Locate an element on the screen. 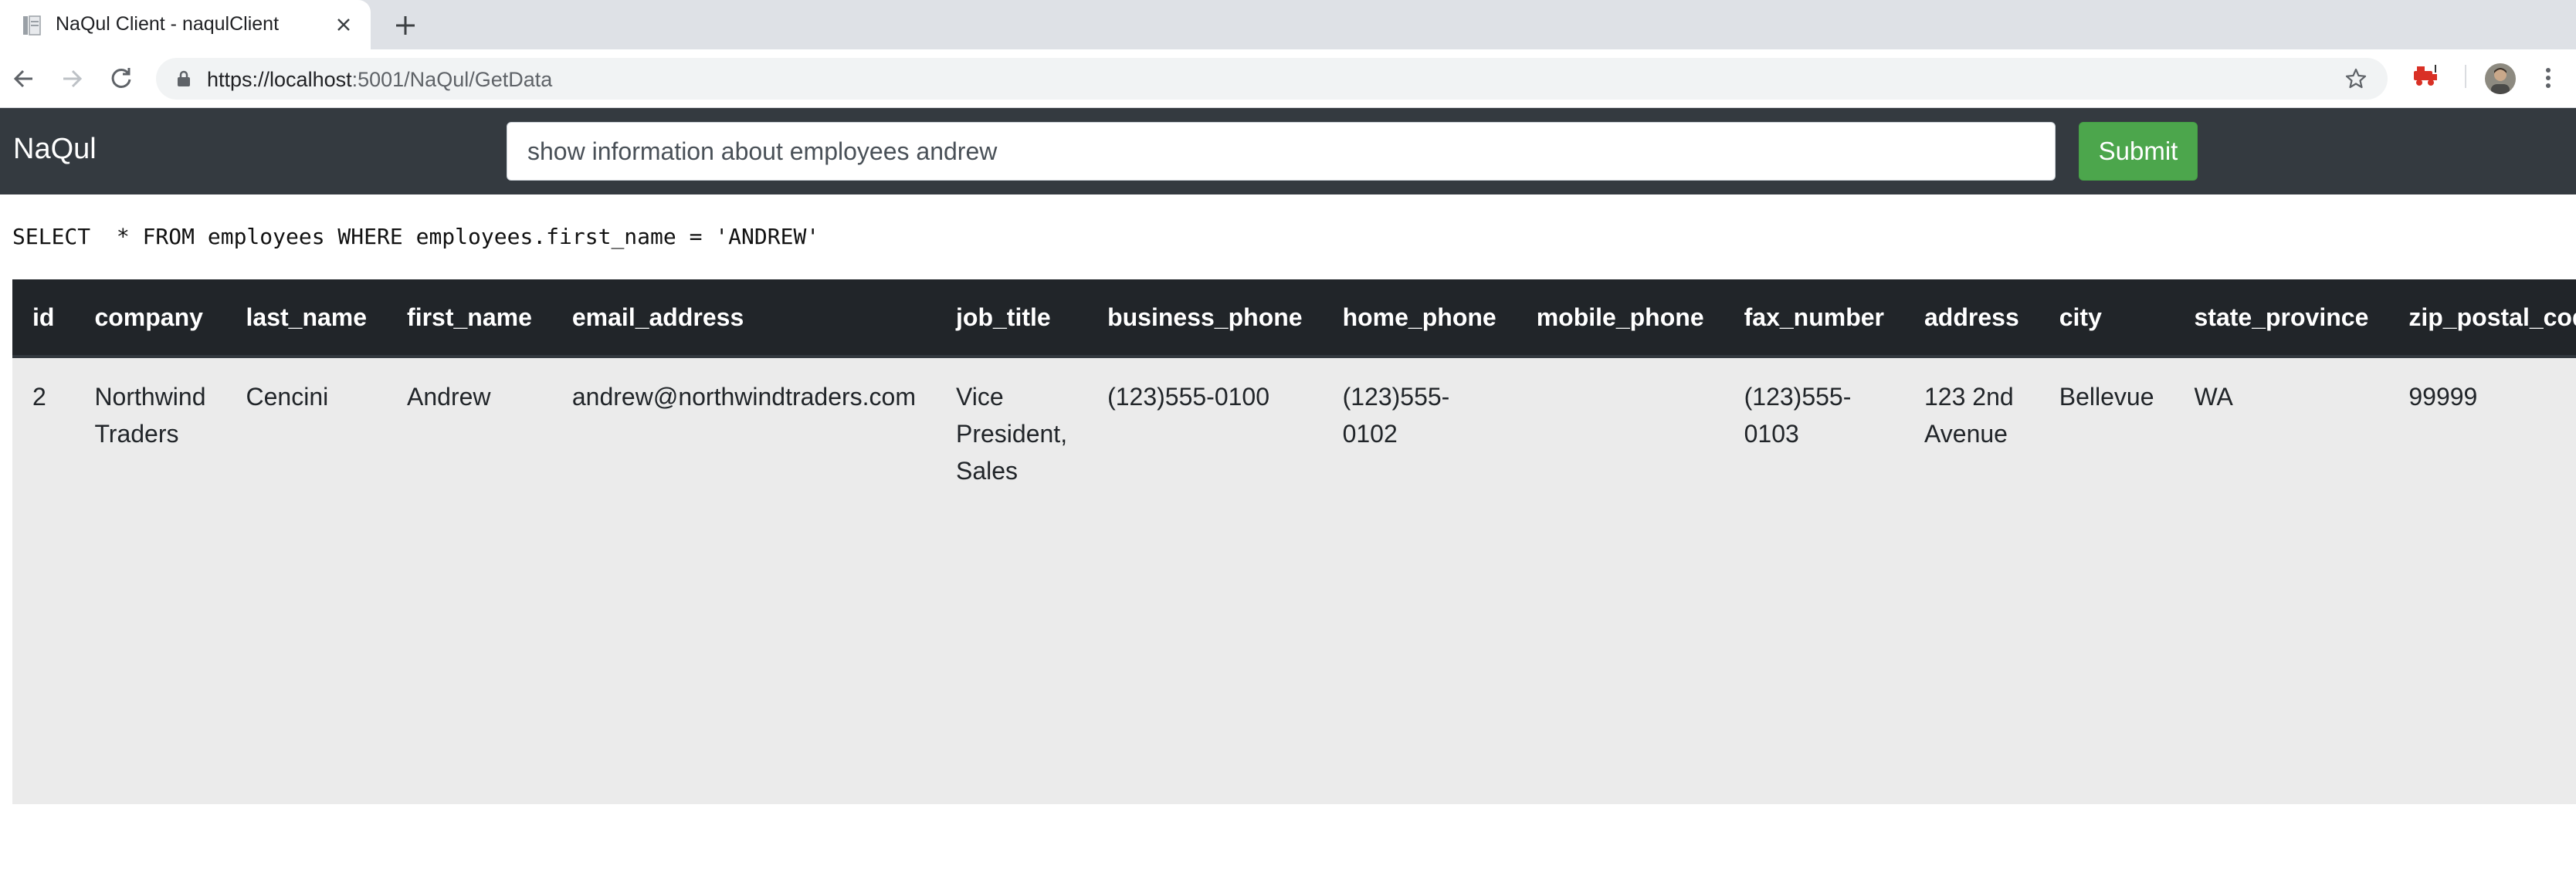  star-icon is located at coordinates (2356, 78).